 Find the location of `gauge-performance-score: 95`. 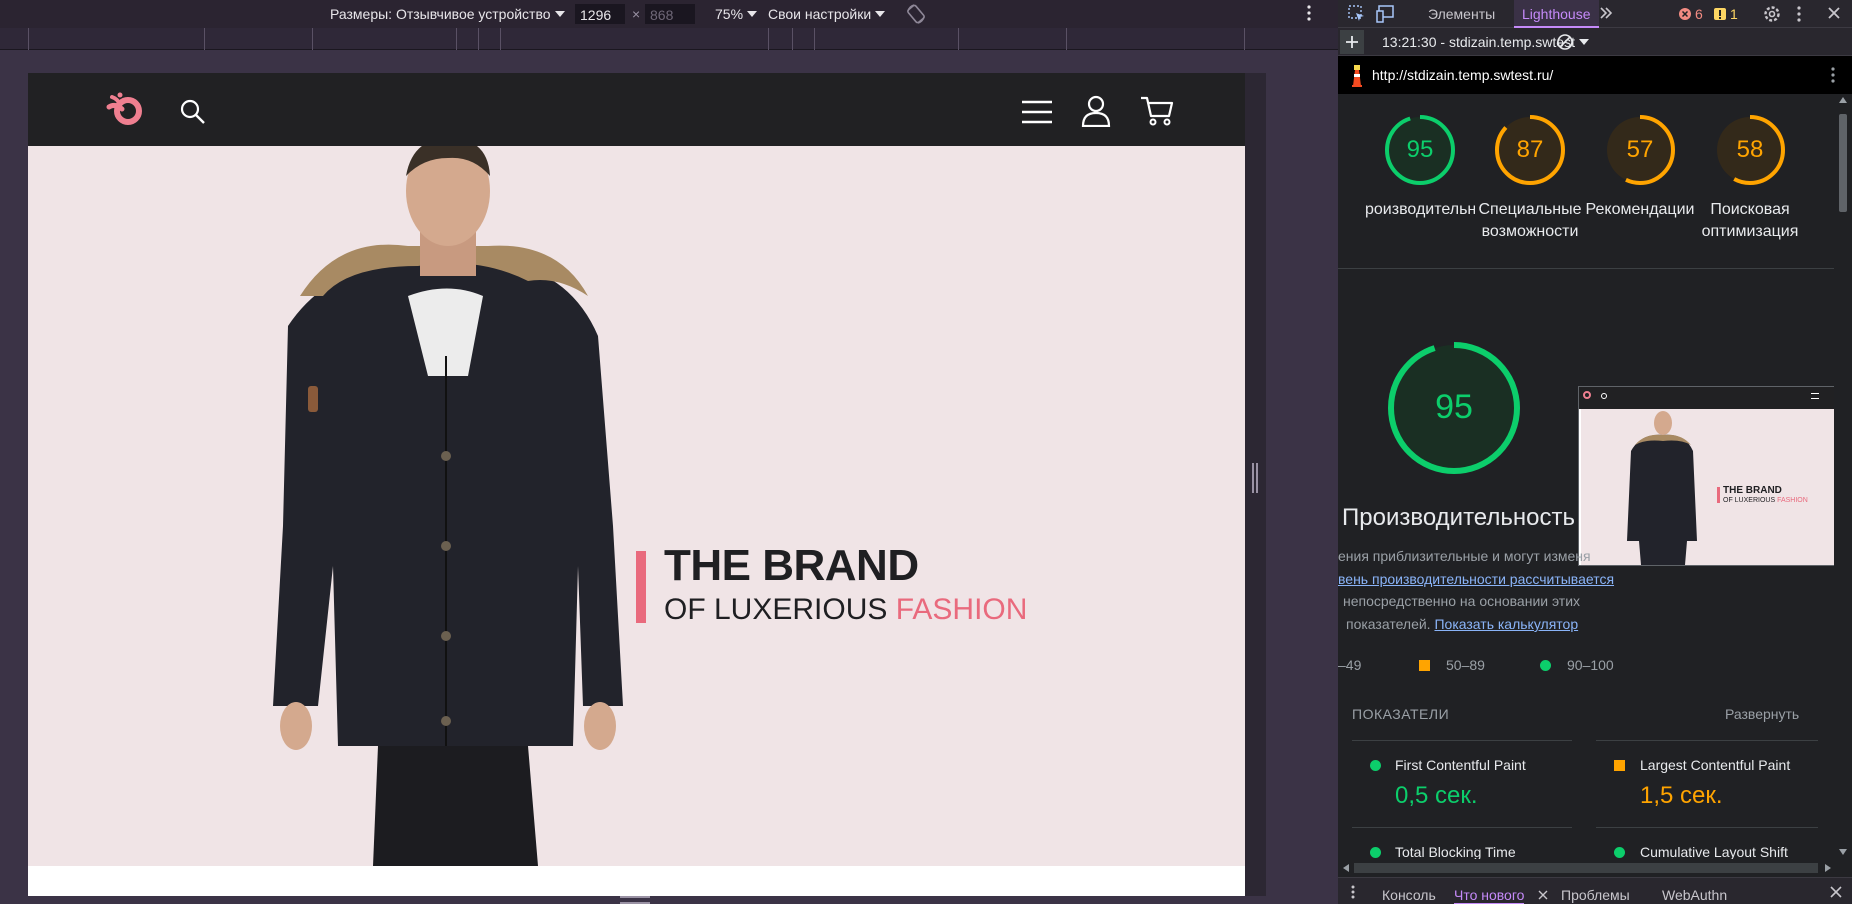

gauge-performance-score: 95 is located at coordinates (1420, 149).